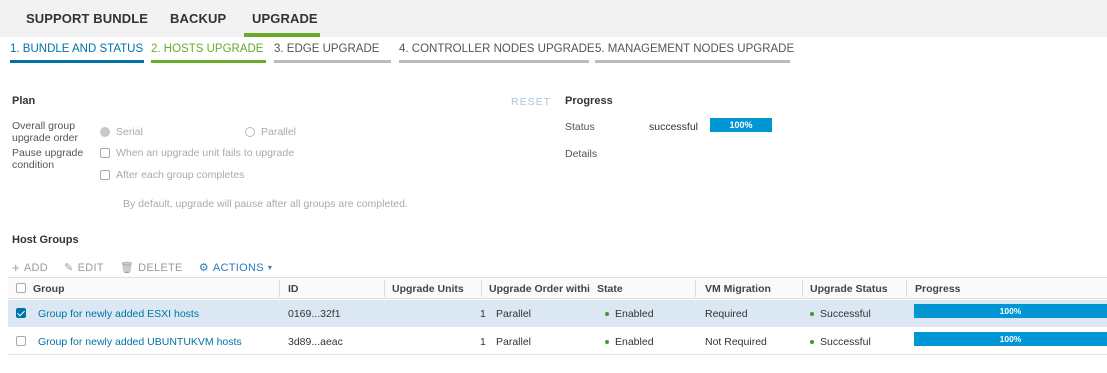 This screenshot has height=373, width=1107. I want to click on upgrade-order-label: Overall group upgrade order, so click(45, 132).